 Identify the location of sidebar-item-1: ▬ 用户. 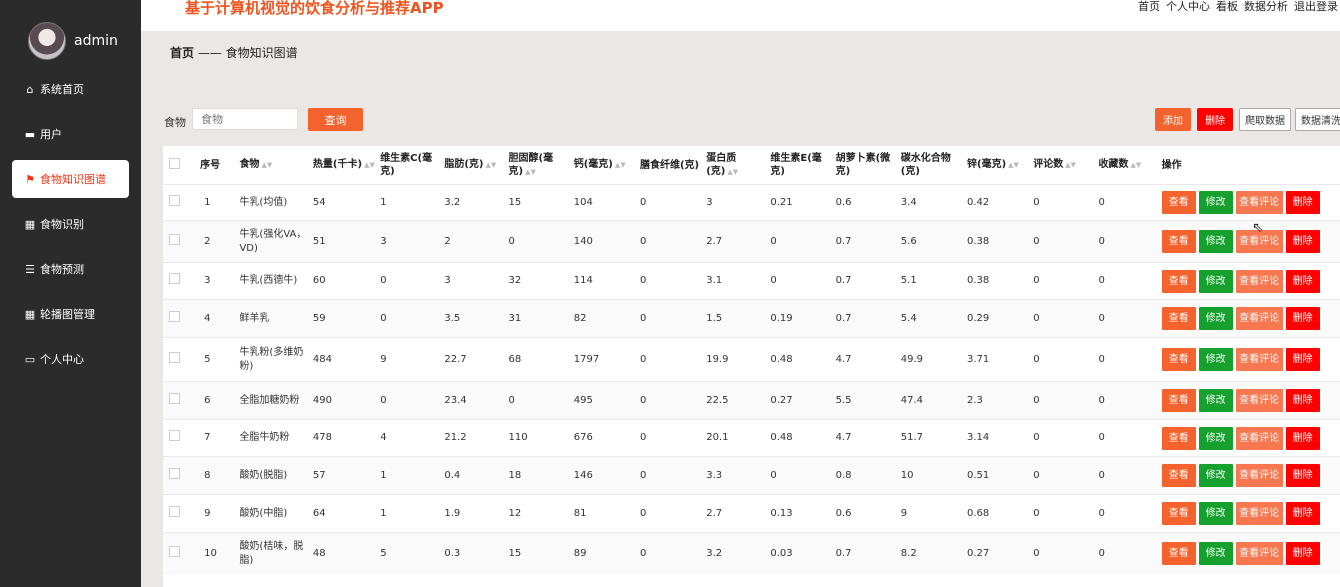
(70, 134).